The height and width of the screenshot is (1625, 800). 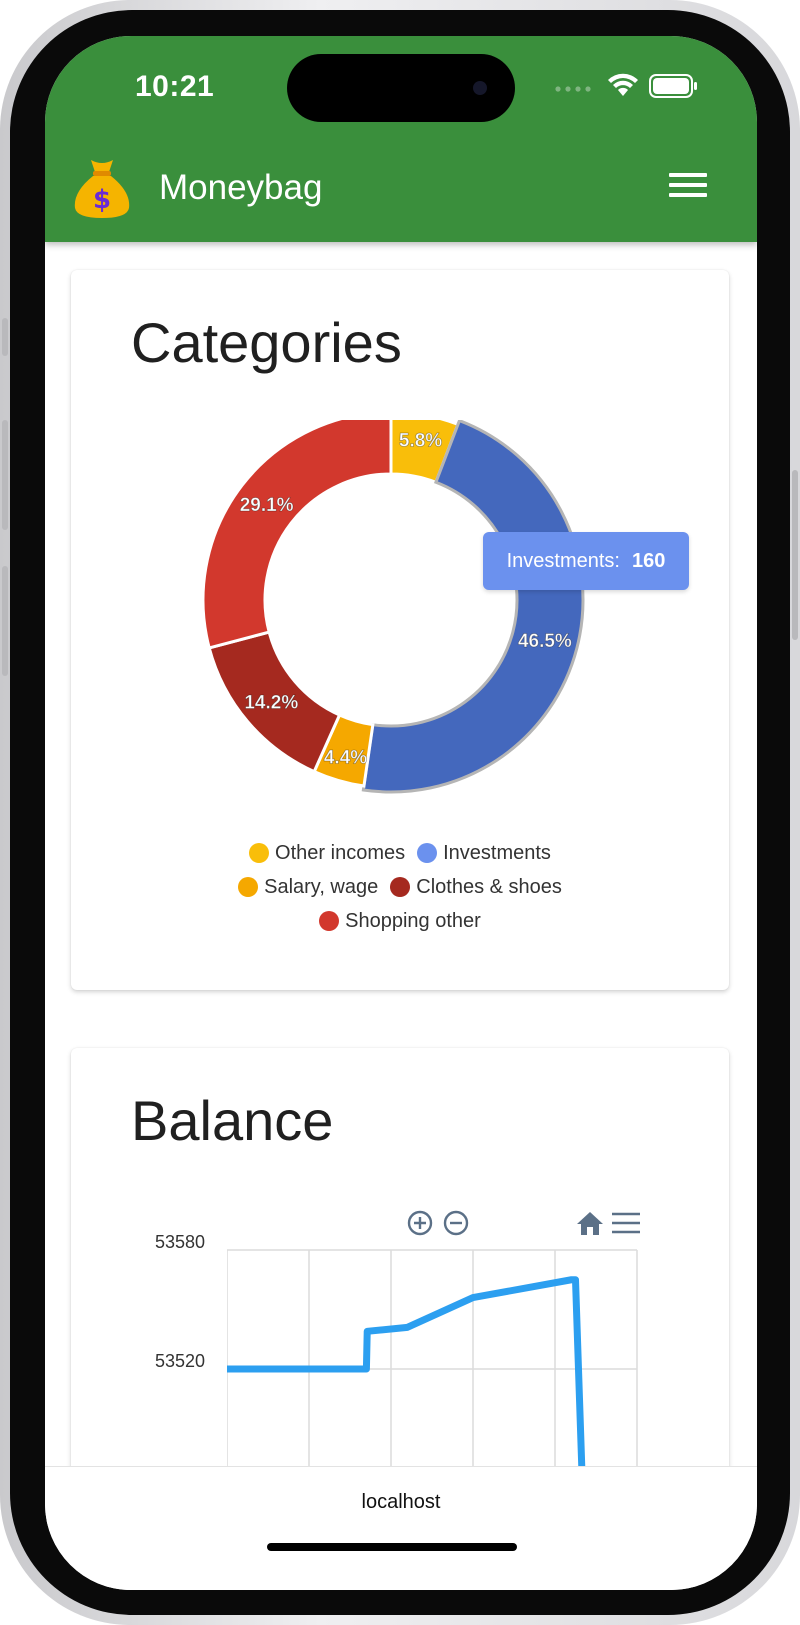 What do you see at coordinates (623, 84) in the screenshot?
I see `wifi-icon` at bounding box center [623, 84].